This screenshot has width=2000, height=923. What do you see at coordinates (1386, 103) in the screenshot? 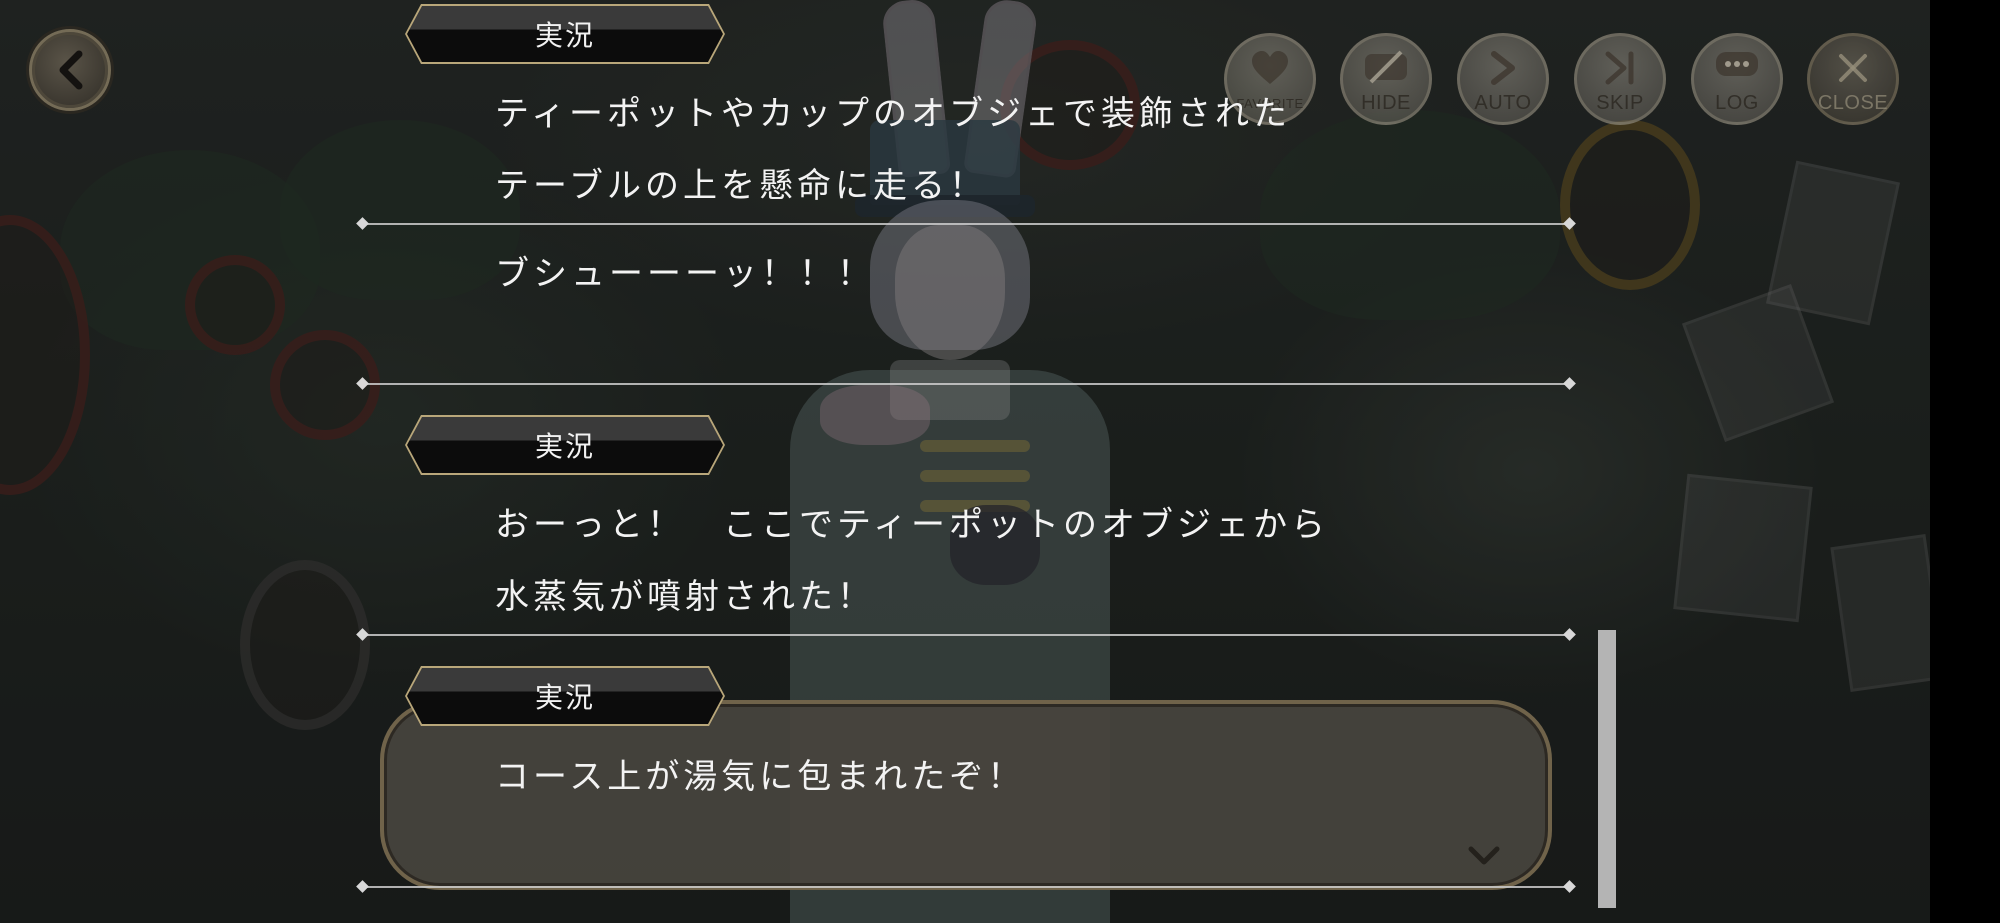
I see `hide-label: HIDE` at bounding box center [1386, 103].